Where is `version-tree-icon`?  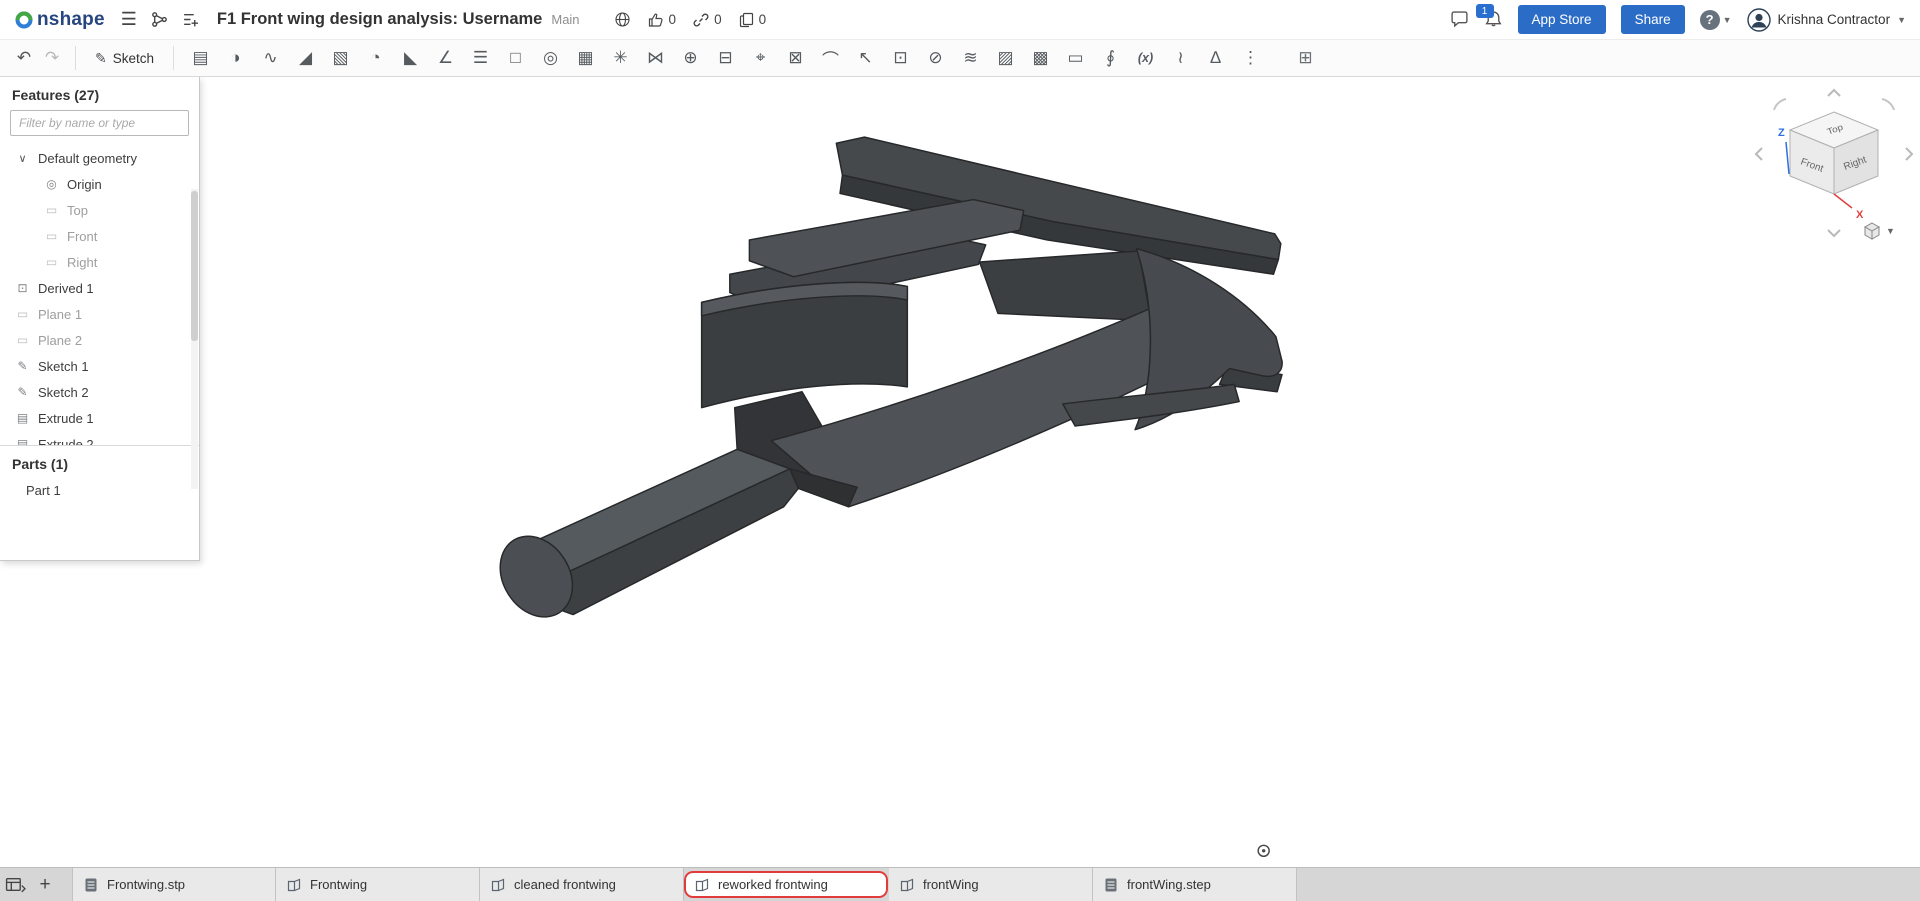
version-tree-icon is located at coordinates (159, 19).